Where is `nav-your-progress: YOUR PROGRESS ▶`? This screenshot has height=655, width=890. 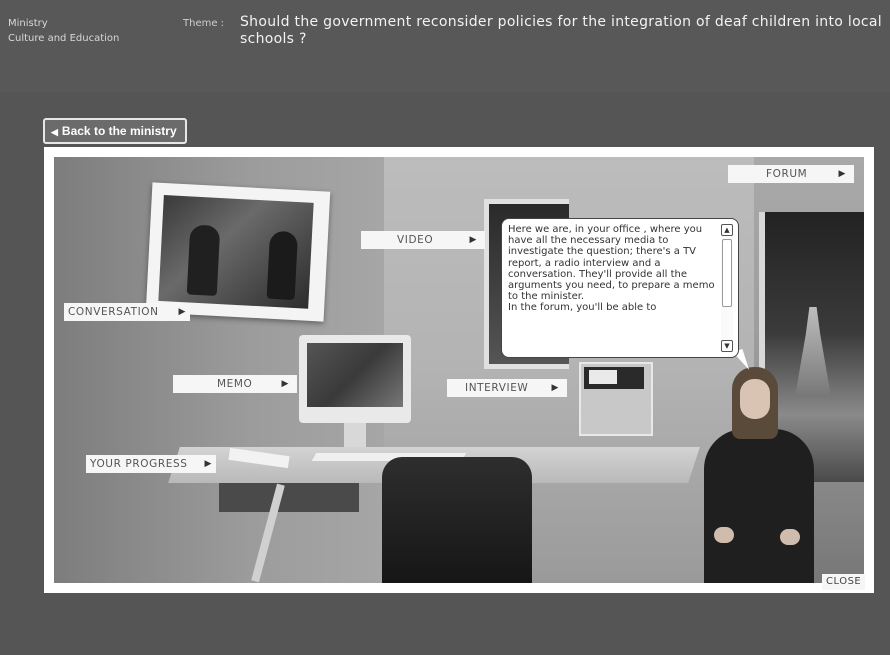
nav-your-progress: YOUR PROGRESS ▶ is located at coordinates (151, 464).